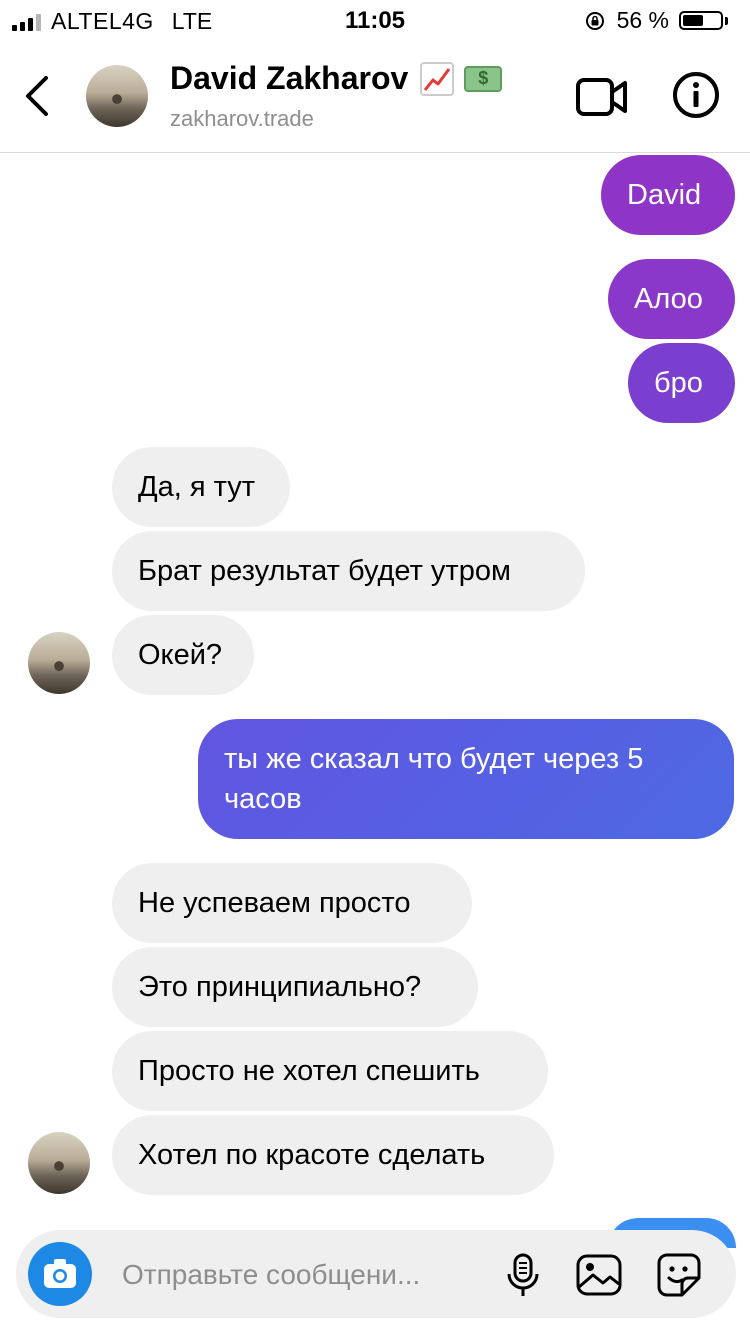 This screenshot has height=1334, width=750. What do you see at coordinates (483, 78) in the screenshot?
I see `money-bag-emoji` at bounding box center [483, 78].